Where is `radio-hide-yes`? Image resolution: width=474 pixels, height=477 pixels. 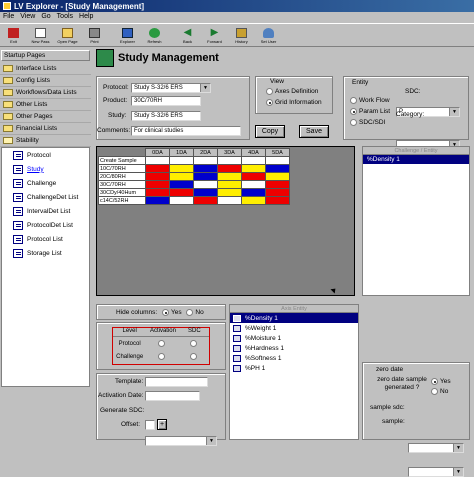
radio-hide-yes is located at coordinates (165, 312).